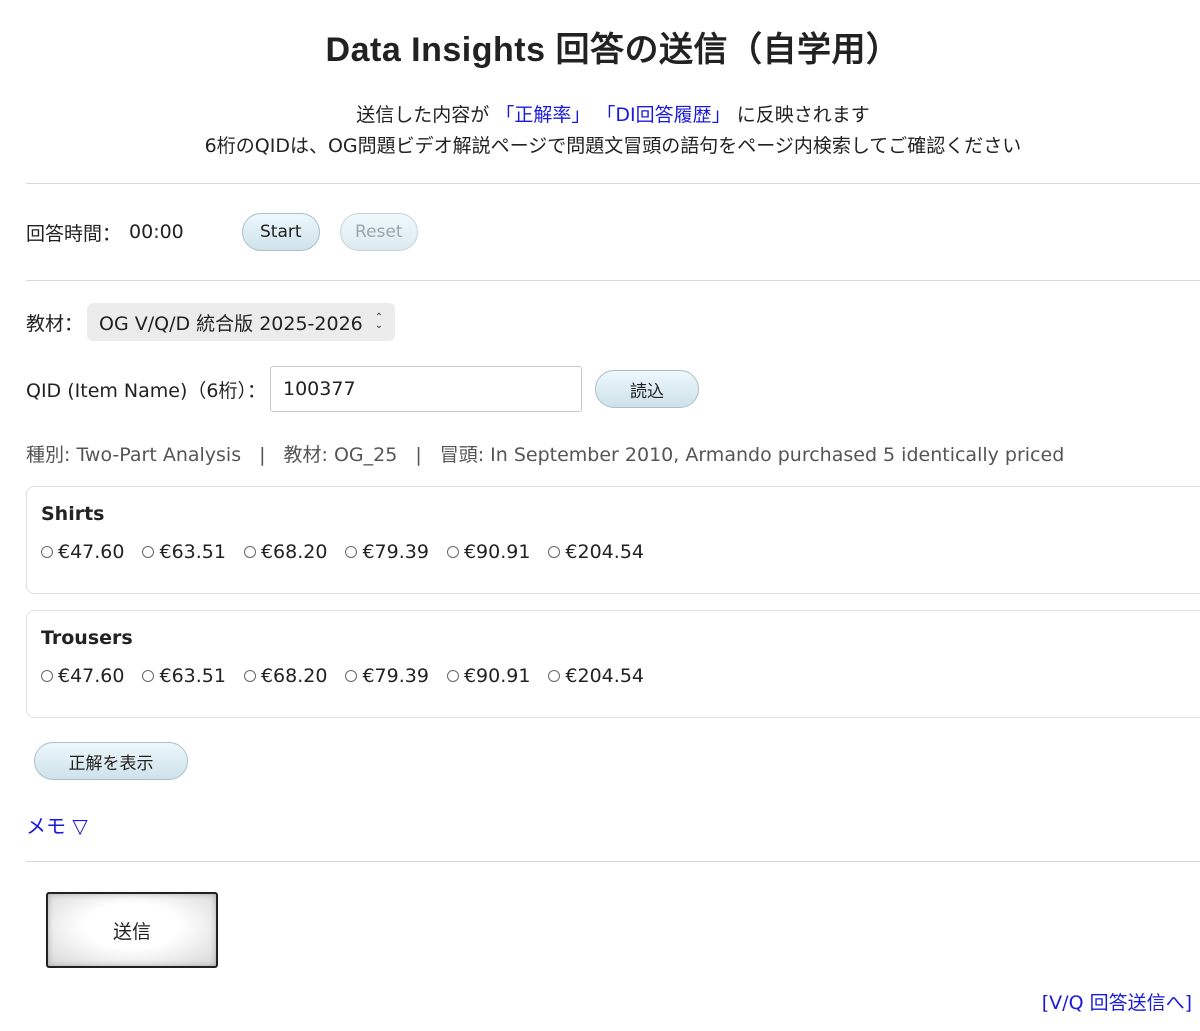 The image size is (1200, 1031). I want to click on show-answer-button: 正解を表示, so click(111, 761).